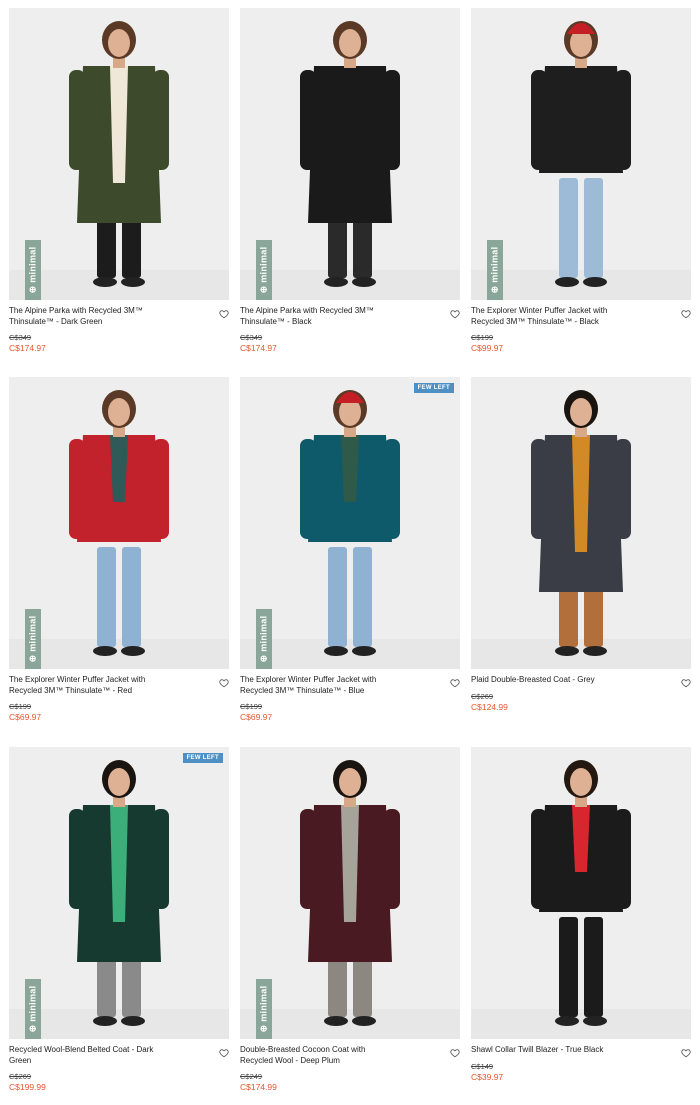  What do you see at coordinates (487, 348) in the screenshot?
I see `sale-price: C$99.97` at bounding box center [487, 348].